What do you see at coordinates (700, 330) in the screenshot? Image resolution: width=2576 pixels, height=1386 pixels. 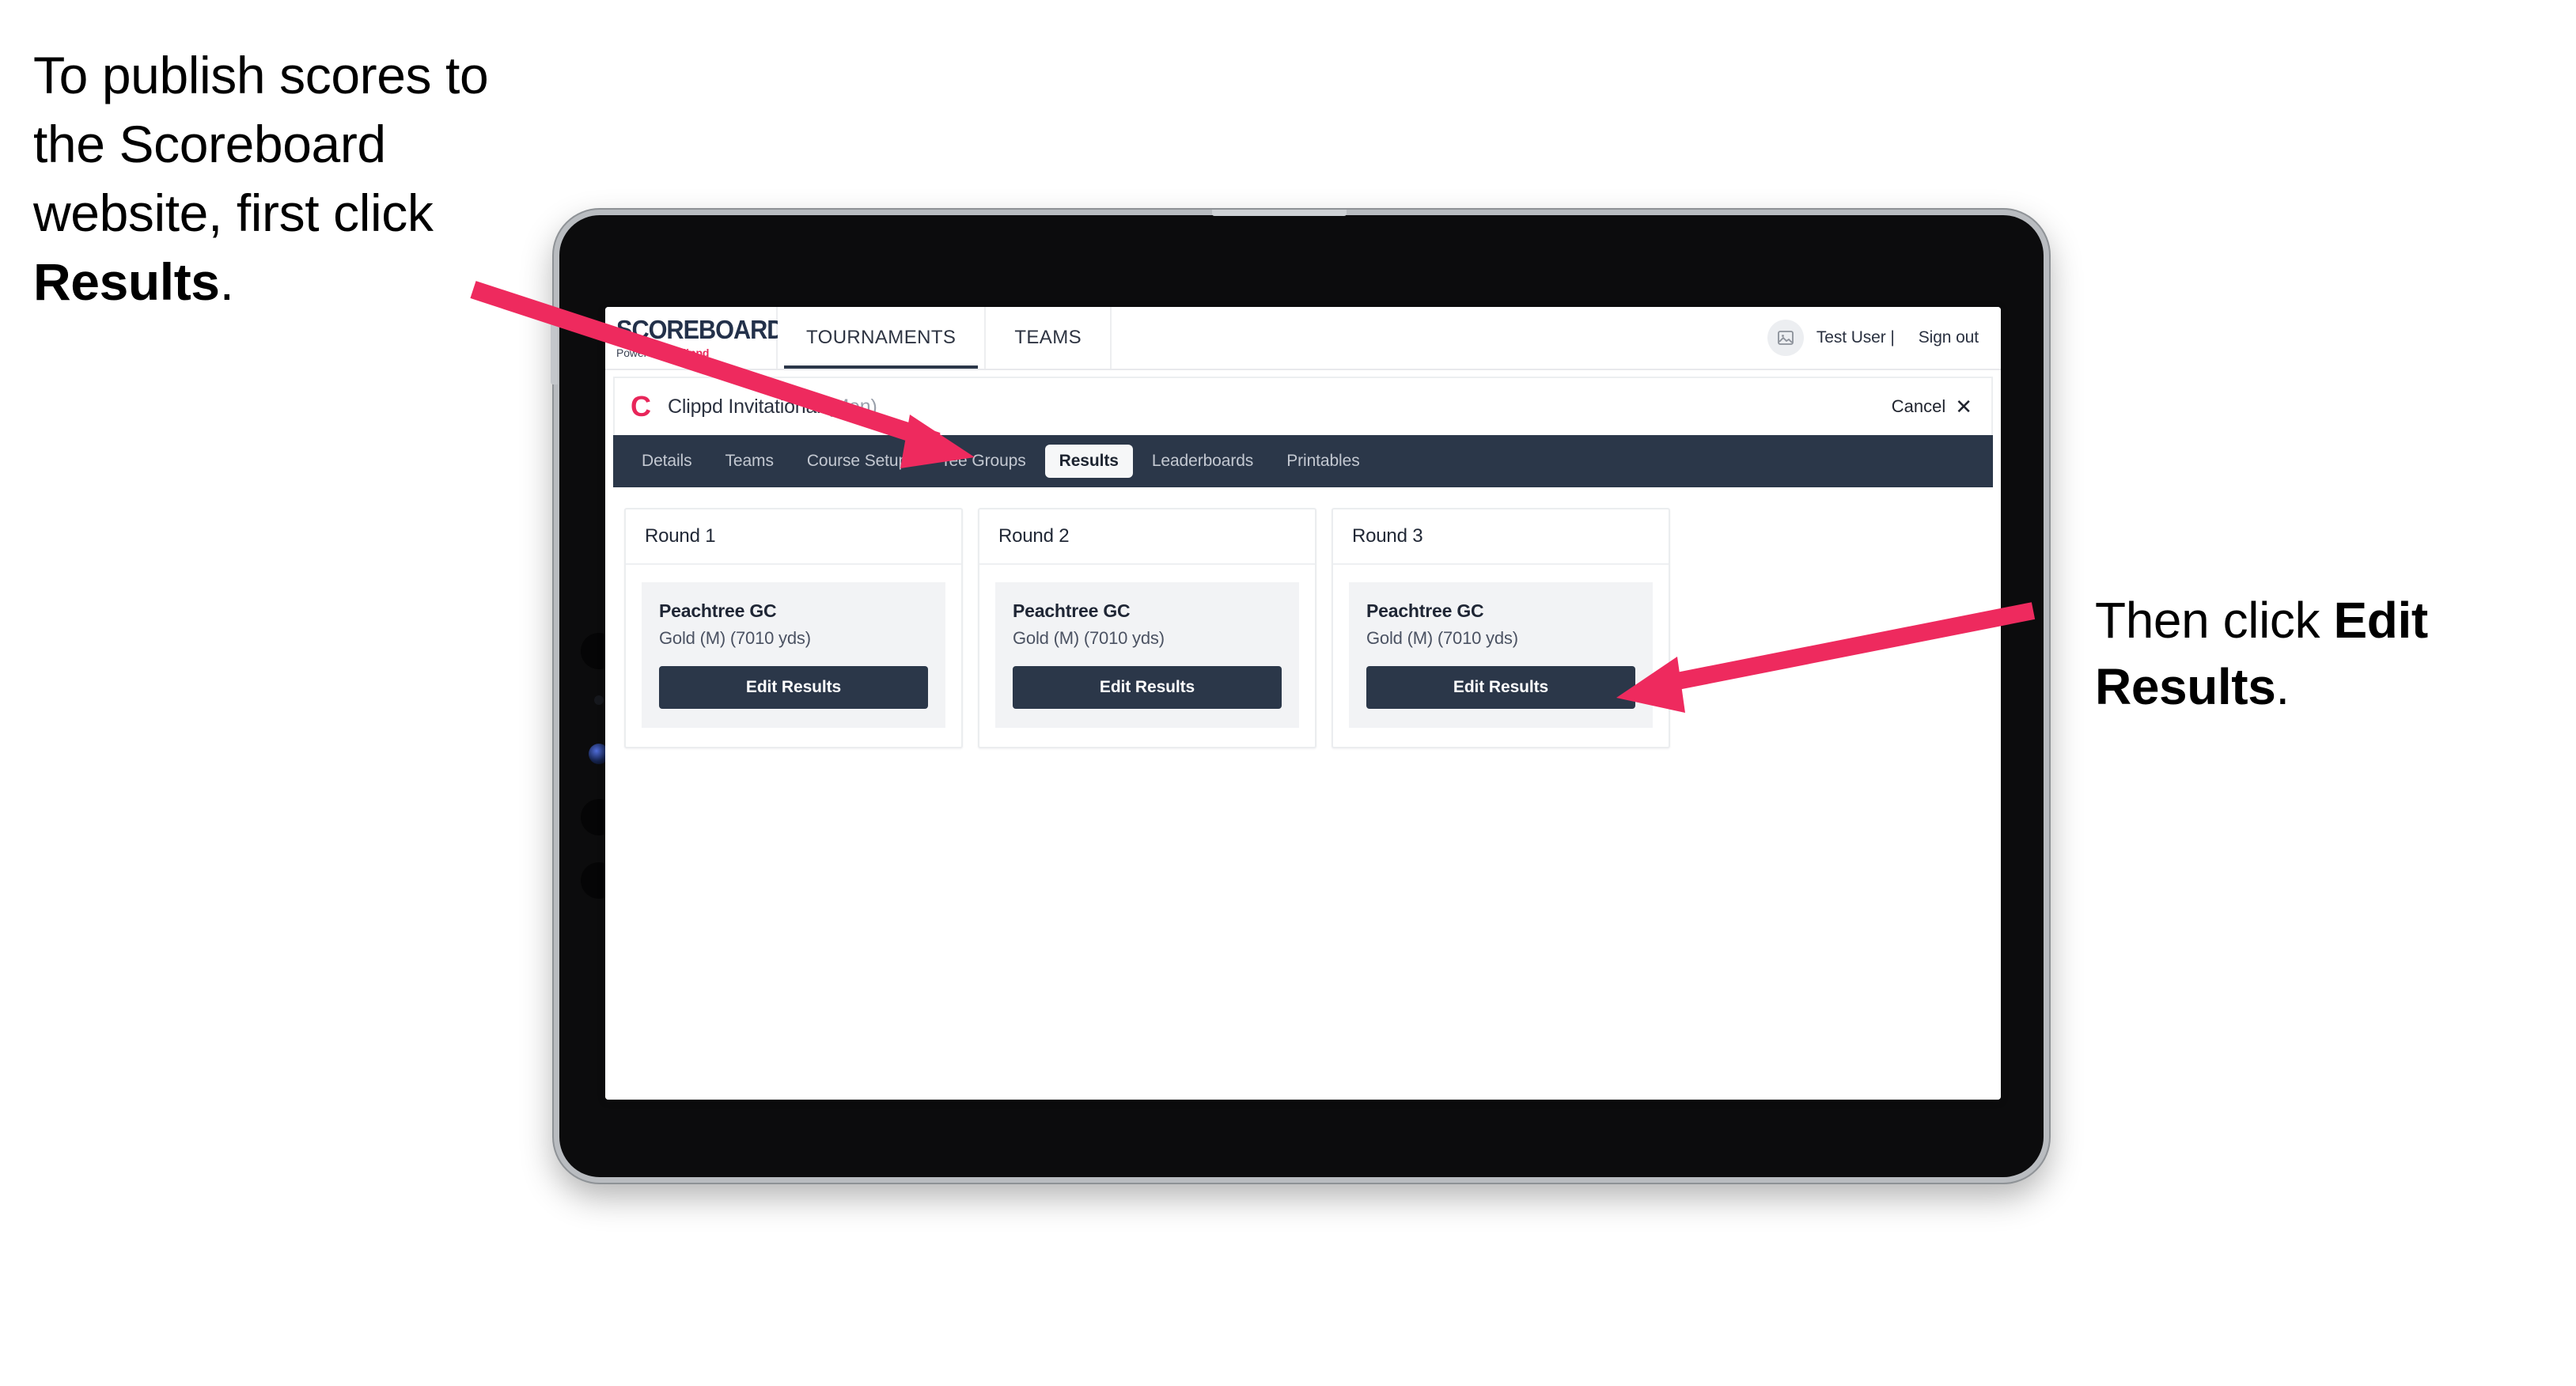 I see `brand-wordmark: SCOREBOARD` at bounding box center [700, 330].